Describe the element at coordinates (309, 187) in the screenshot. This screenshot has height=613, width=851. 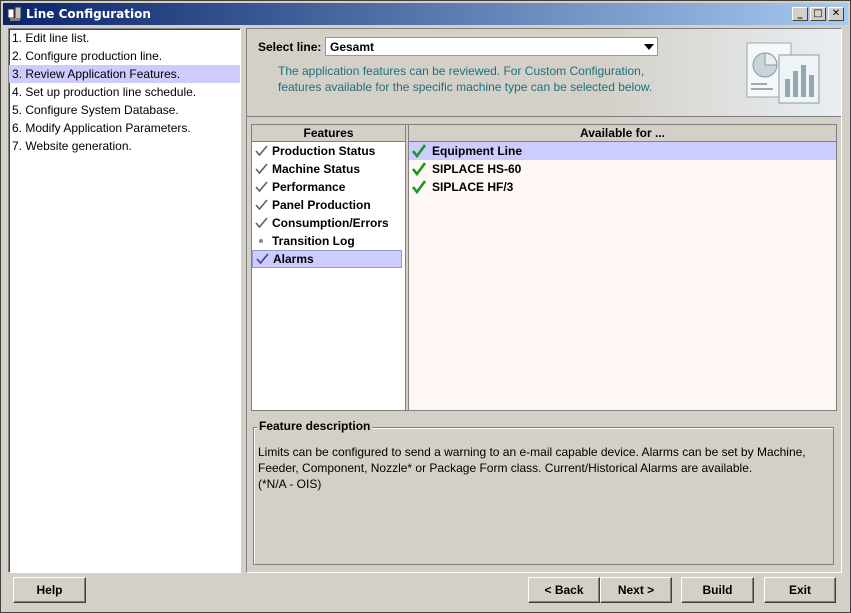
I see `feature-label: Performance` at that location.